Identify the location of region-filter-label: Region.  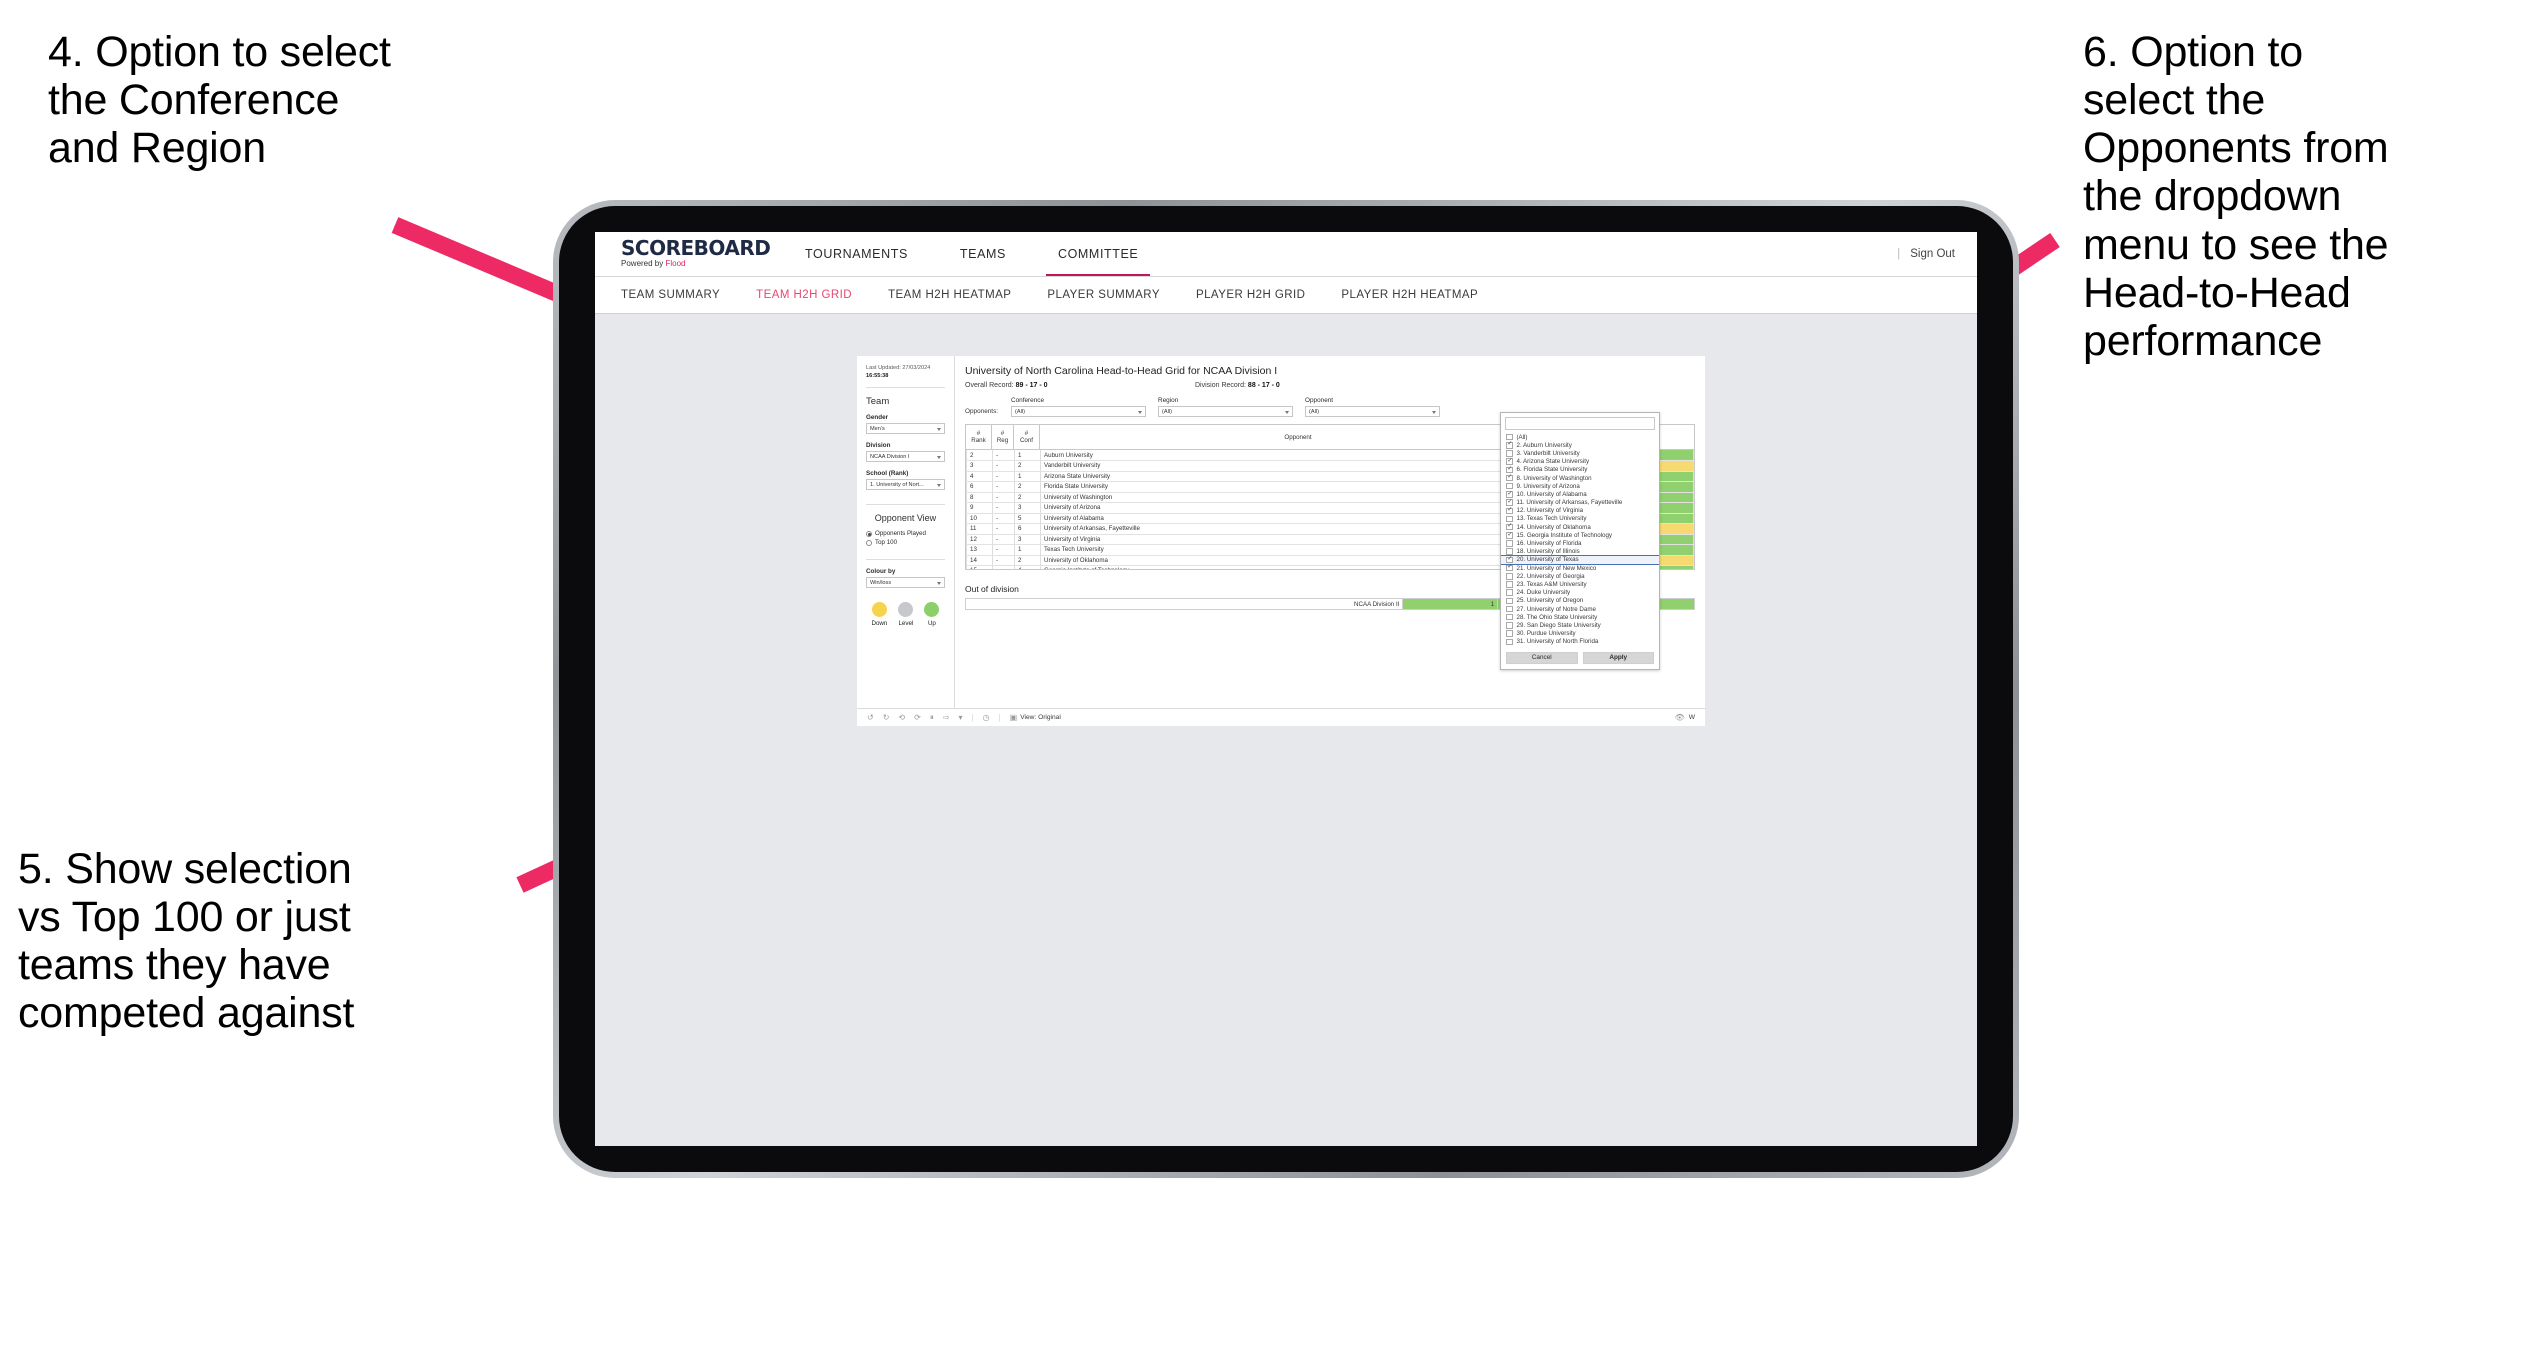
(1168, 400).